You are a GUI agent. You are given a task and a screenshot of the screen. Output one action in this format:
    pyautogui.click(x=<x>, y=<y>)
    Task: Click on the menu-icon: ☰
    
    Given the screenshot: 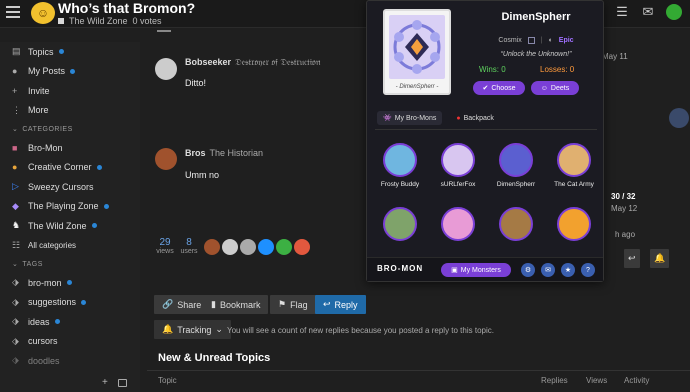 What is the action you would take?
    pyautogui.click(x=622, y=12)
    